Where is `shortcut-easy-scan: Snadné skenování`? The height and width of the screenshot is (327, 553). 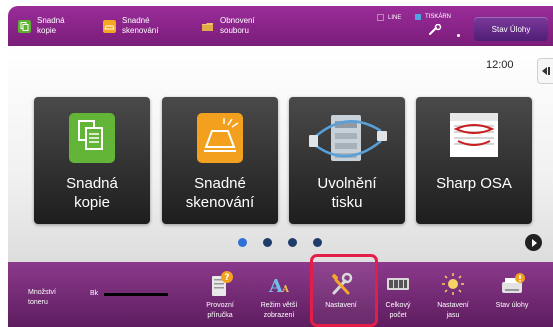 shortcut-easy-scan: Snadné skenování is located at coordinates (130, 26).